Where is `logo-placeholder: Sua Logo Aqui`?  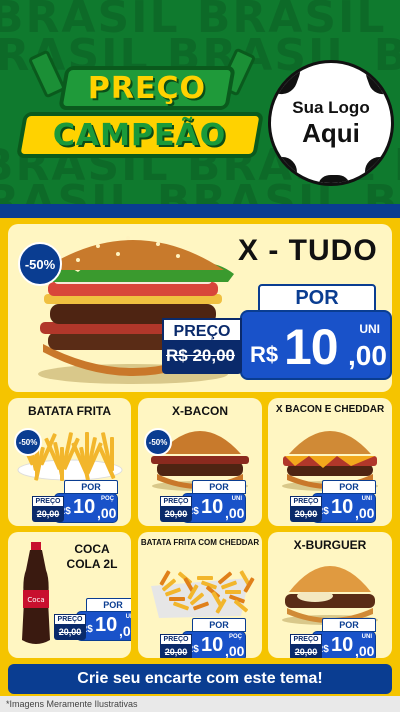 logo-placeholder: Sua Logo Aqui is located at coordinates (331, 123).